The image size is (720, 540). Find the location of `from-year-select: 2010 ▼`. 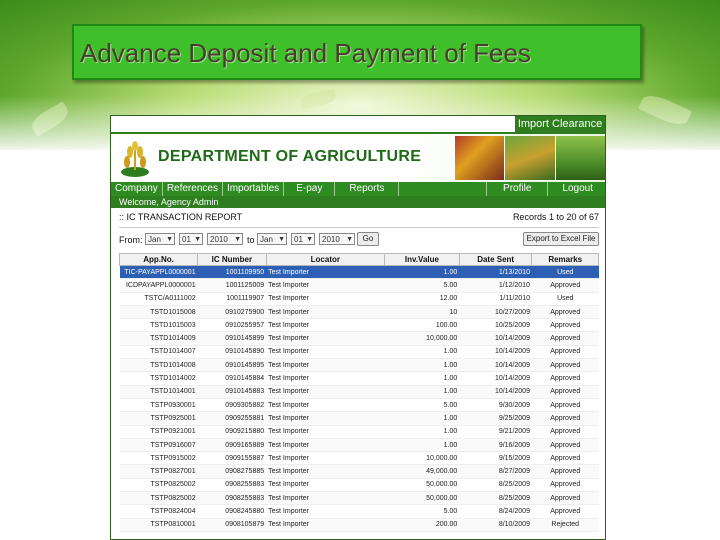

from-year-select: 2010 ▼ is located at coordinates (225, 239).